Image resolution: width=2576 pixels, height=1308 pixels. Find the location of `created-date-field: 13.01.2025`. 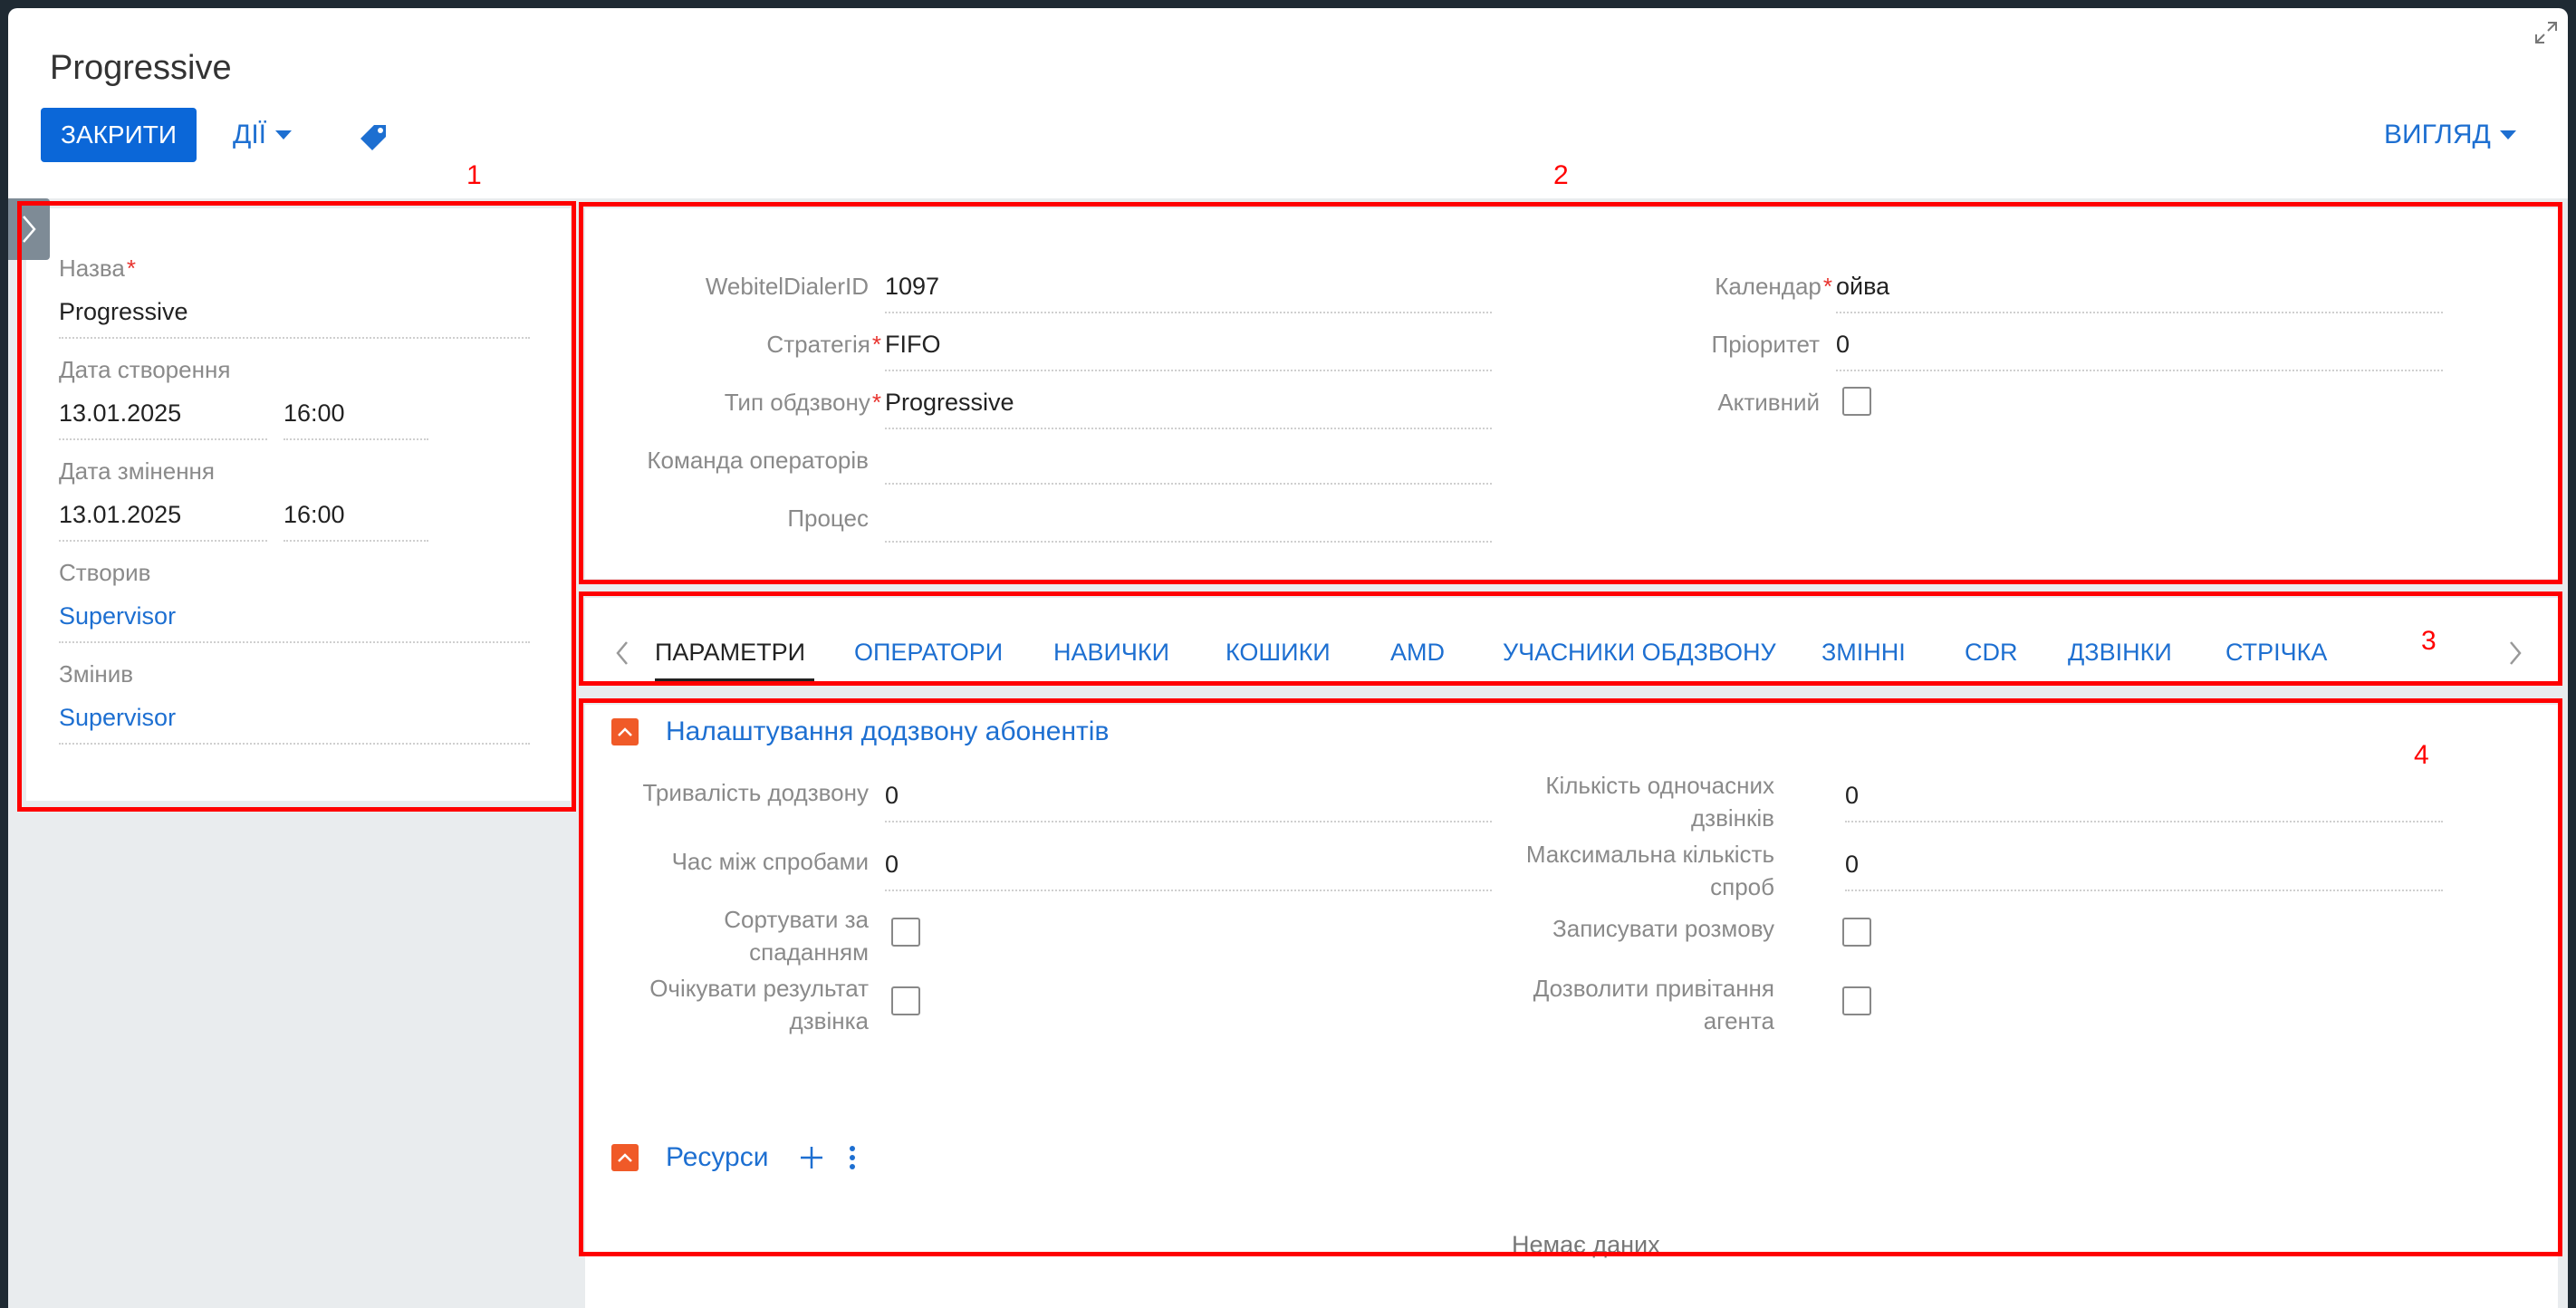

created-date-field: 13.01.2025 is located at coordinates (163, 419).